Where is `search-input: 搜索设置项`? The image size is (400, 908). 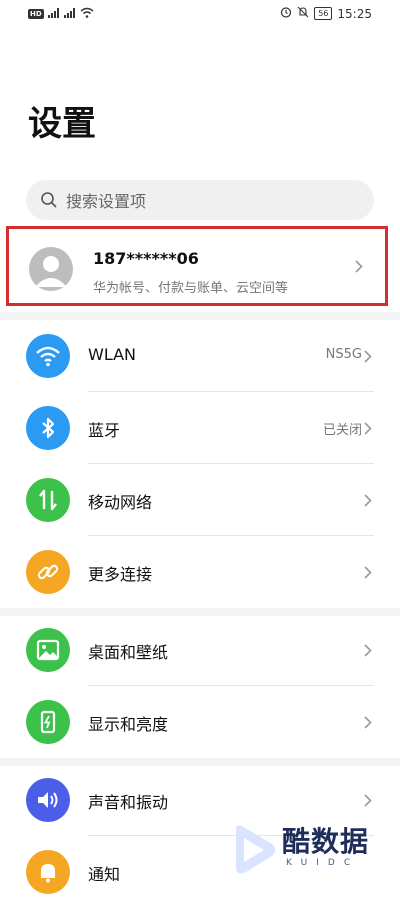 search-input: 搜索设置项 is located at coordinates (200, 200).